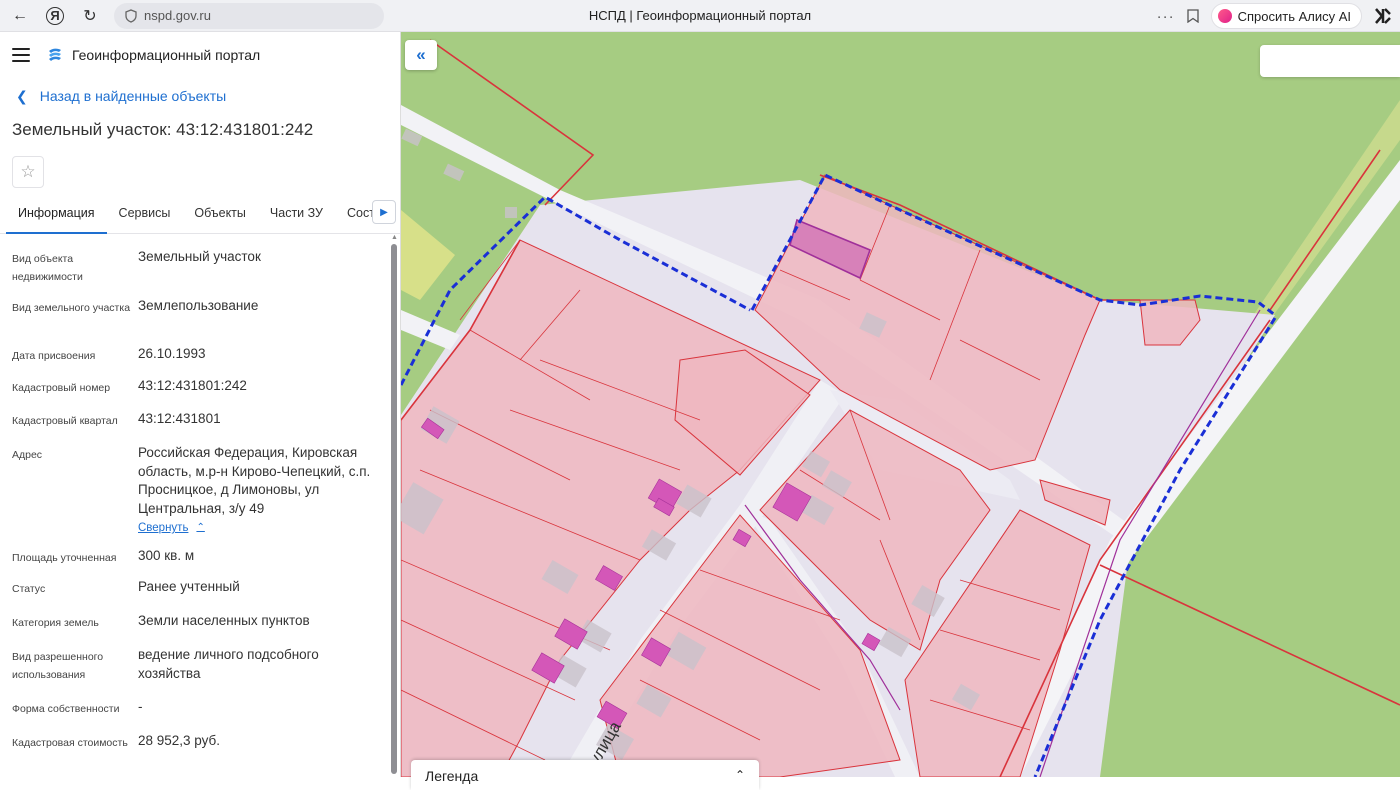 Image resolution: width=1400 pixels, height=790 pixels. I want to click on map-search-input, so click(1330, 61).